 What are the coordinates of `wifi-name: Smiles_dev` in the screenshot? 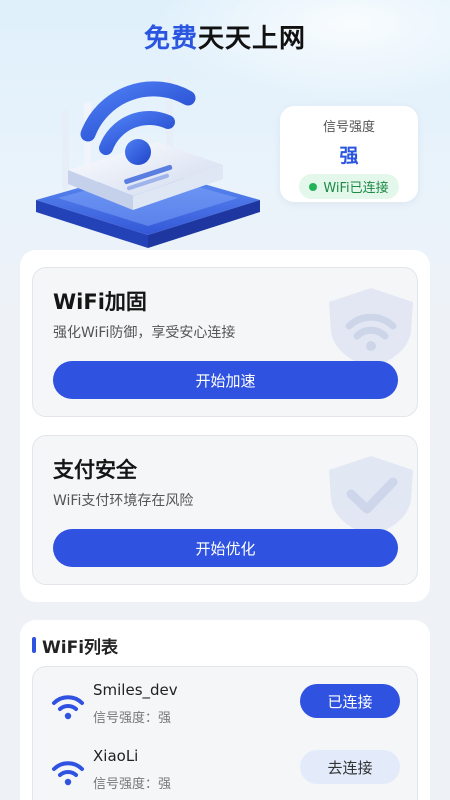 It's located at (135, 690).